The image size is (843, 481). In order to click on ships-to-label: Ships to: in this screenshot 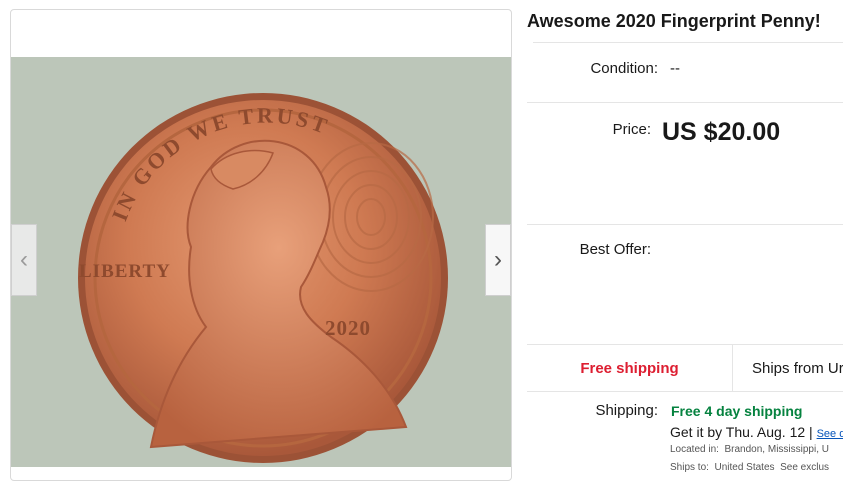, I will do `click(689, 467)`.